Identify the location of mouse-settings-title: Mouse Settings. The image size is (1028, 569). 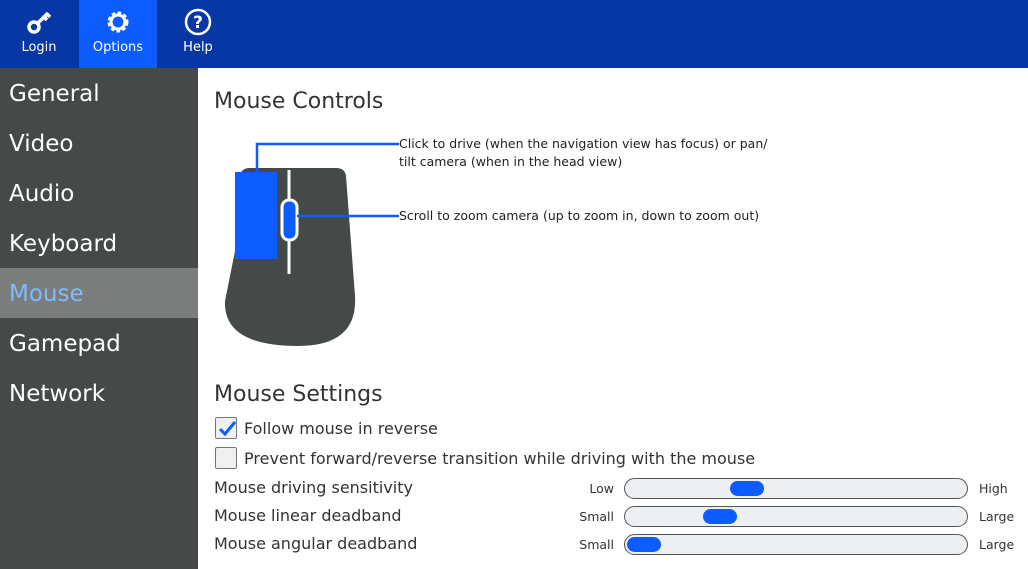
(298, 394).